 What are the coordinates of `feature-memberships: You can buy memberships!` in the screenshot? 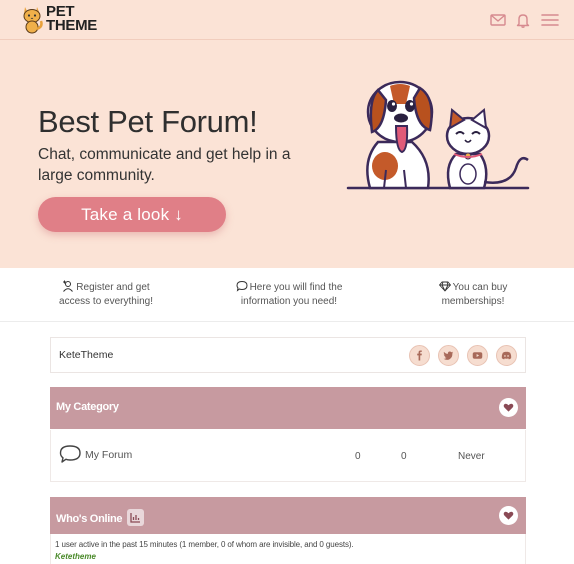 It's located at (473, 294).